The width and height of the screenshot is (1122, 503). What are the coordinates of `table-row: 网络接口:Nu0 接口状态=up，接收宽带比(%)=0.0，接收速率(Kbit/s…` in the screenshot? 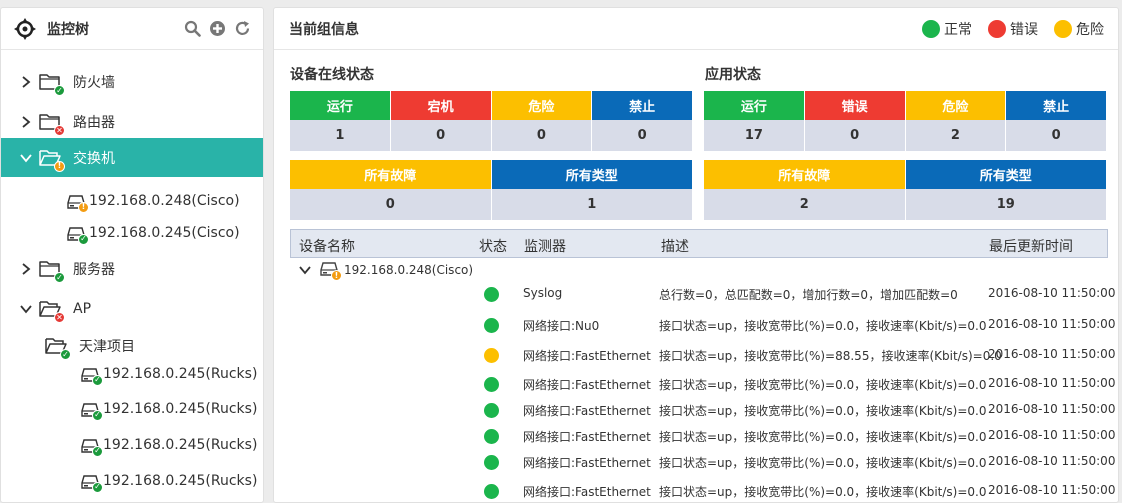 It's located at (696, 325).